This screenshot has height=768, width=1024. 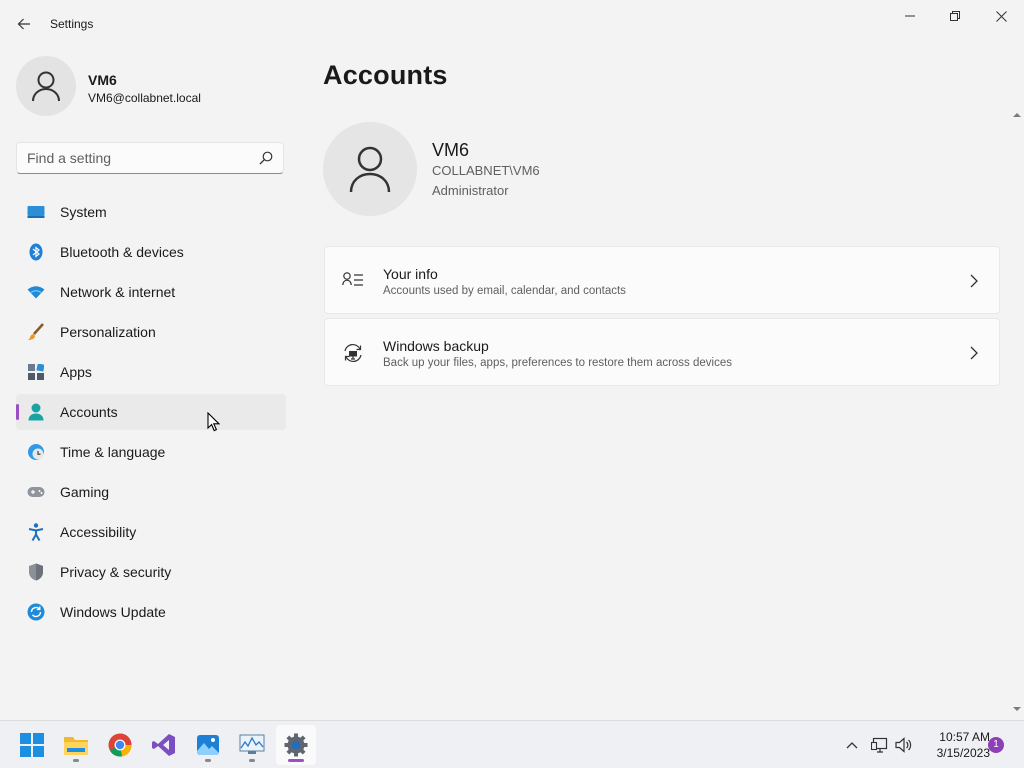 I want to click on sidebar-item-label: Personalization, so click(x=108, y=332).